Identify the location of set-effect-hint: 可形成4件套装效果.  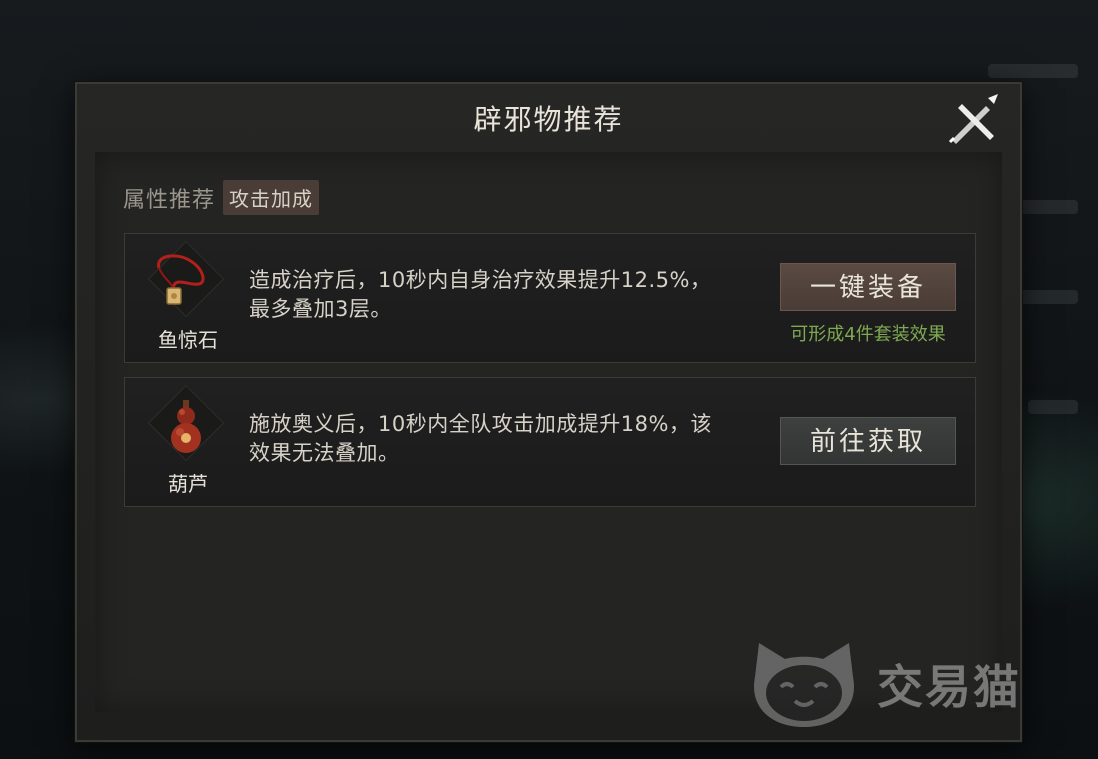
(868, 334).